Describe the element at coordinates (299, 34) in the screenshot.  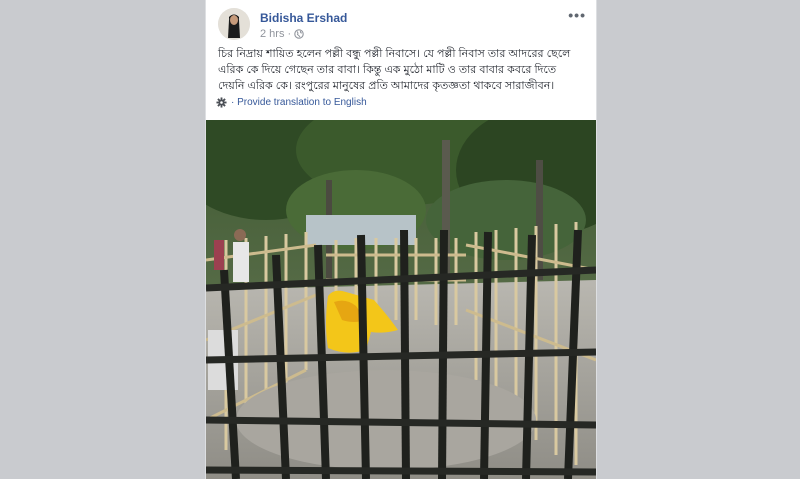
I see `globe-icon` at that location.